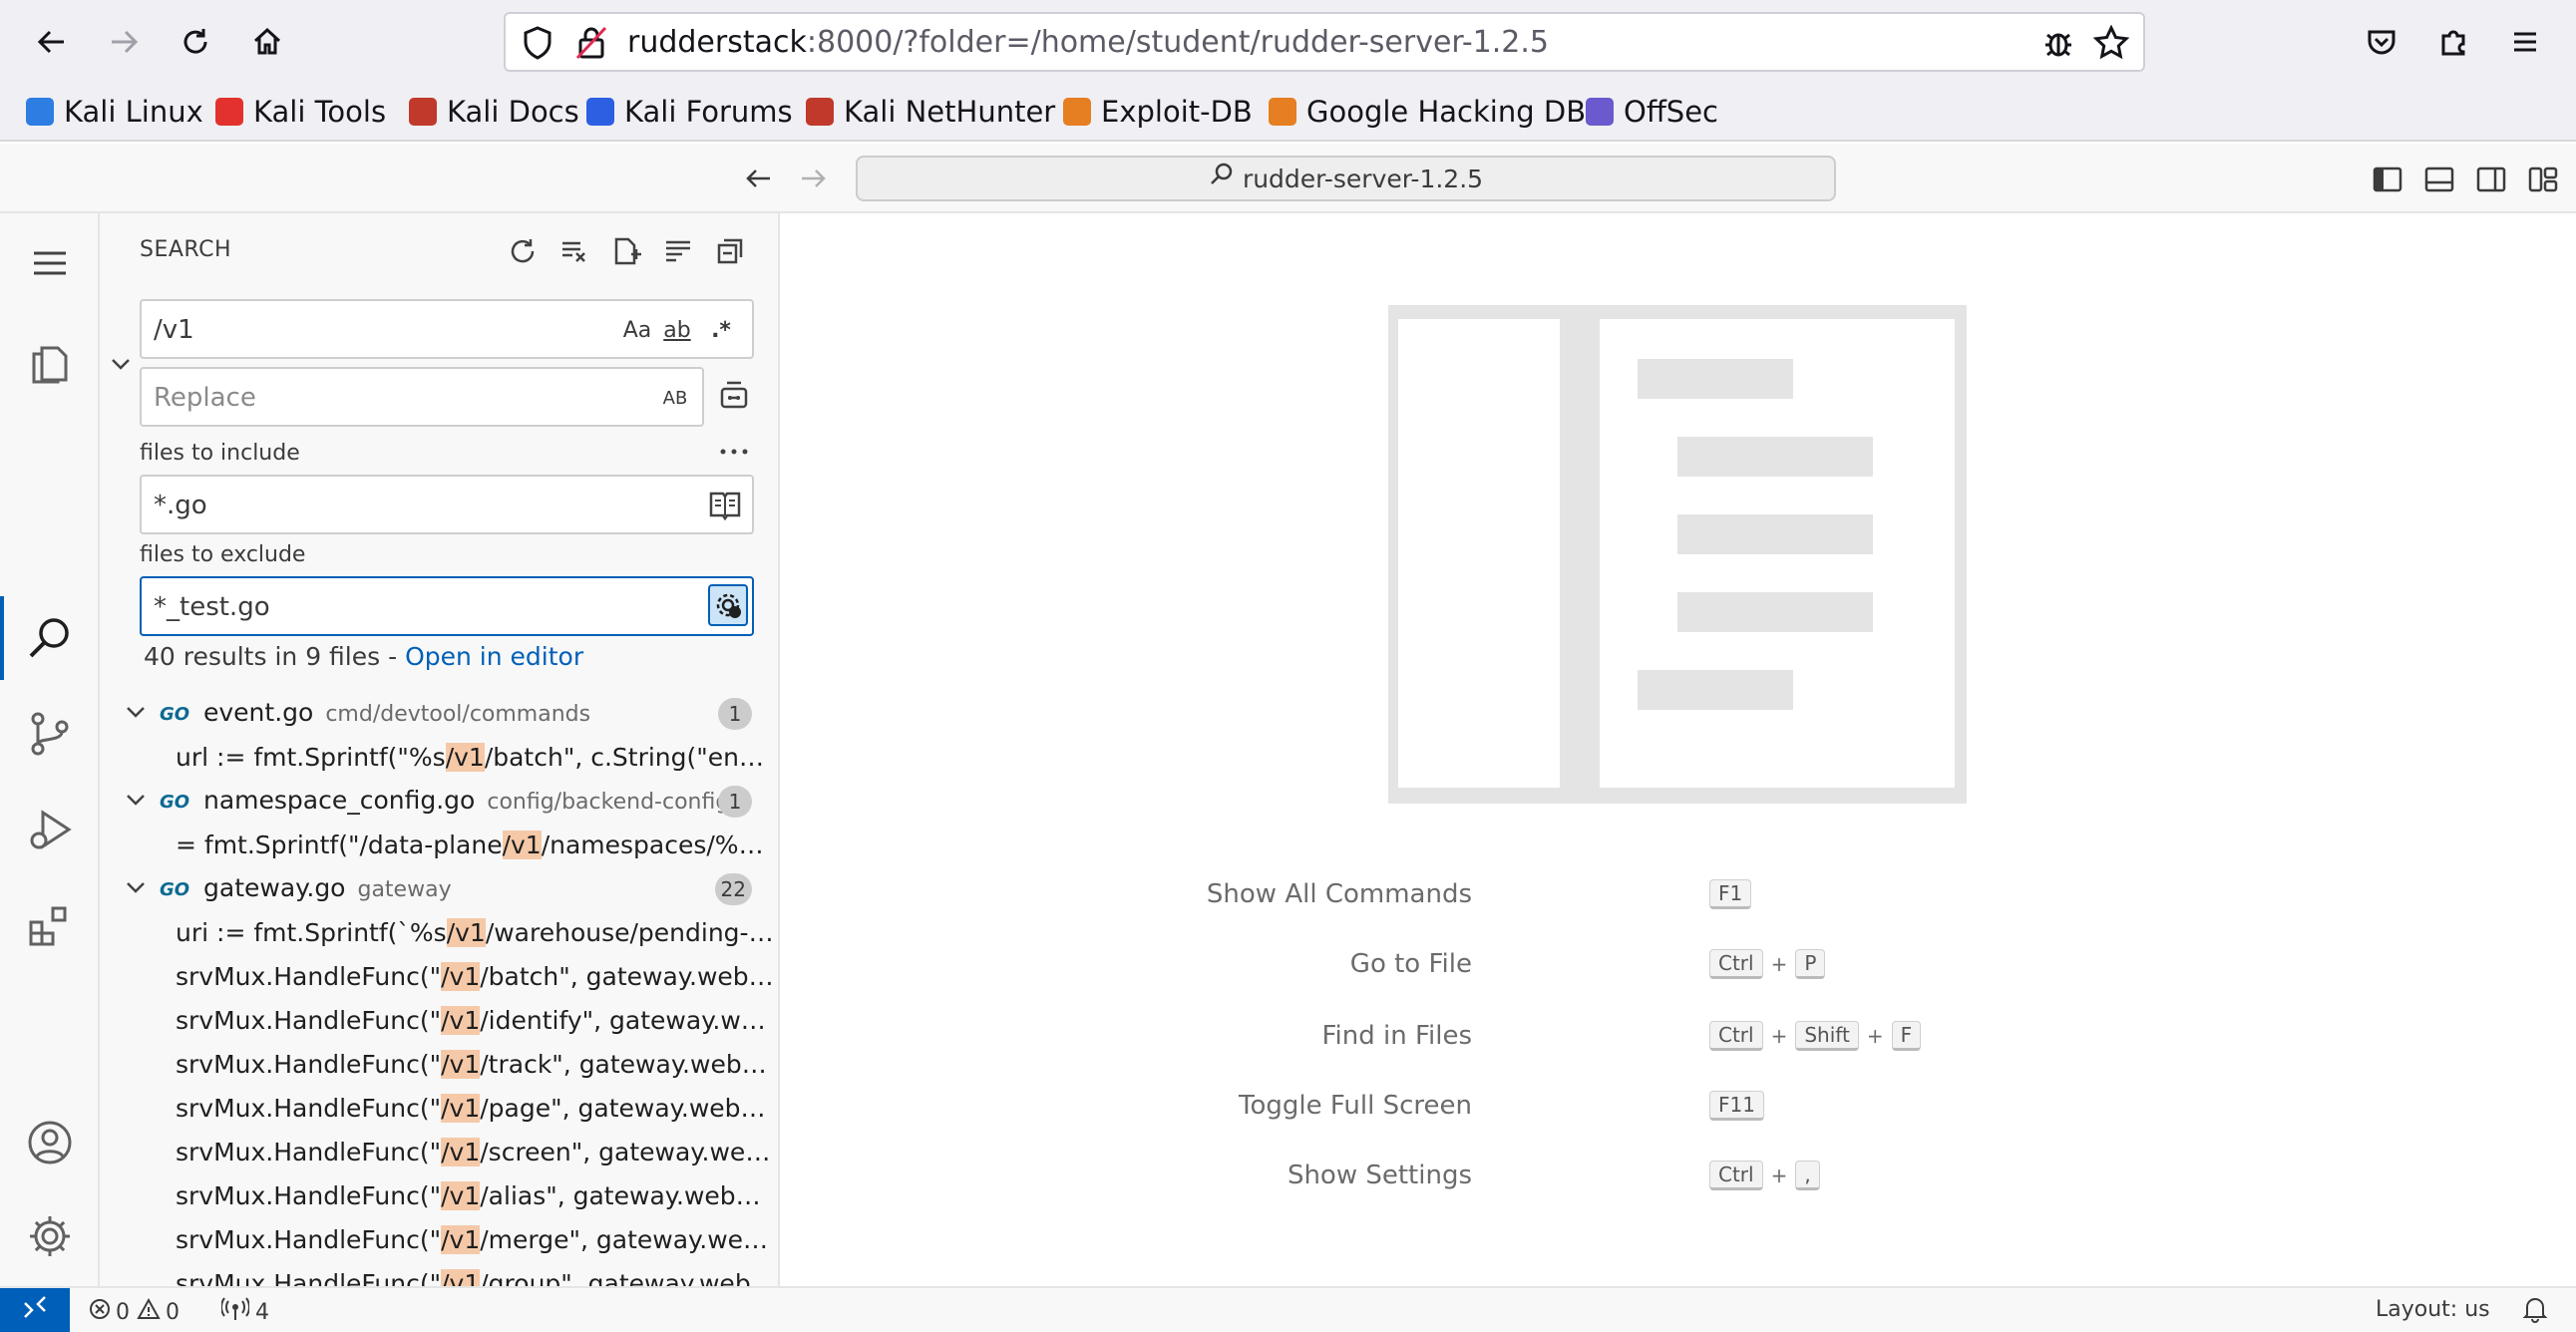 This screenshot has height=1332, width=2576. I want to click on extensions-icon, so click(2453, 42).